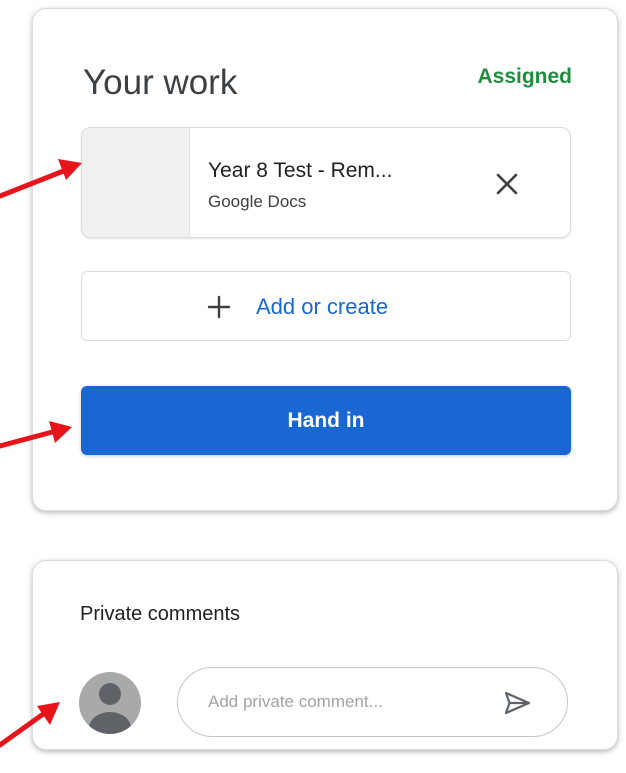  What do you see at coordinates (136, 182) in the screenshot?
I see `attachment-thumbnail` at bounding box center [136, 182].